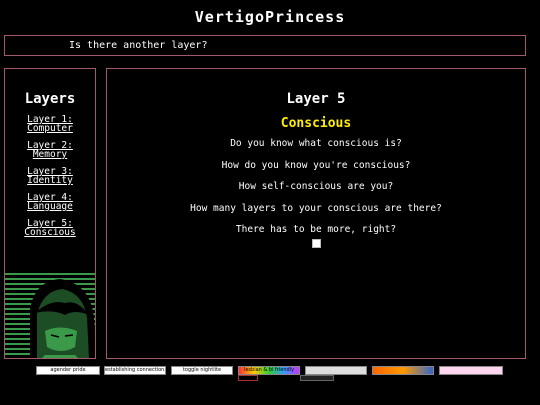 This screenshot has height=405, width=540. What do you see at coordinates (50, 99) in the screenshot?
I see `sidebar-title: Layers` at bounding box center [50, 99].